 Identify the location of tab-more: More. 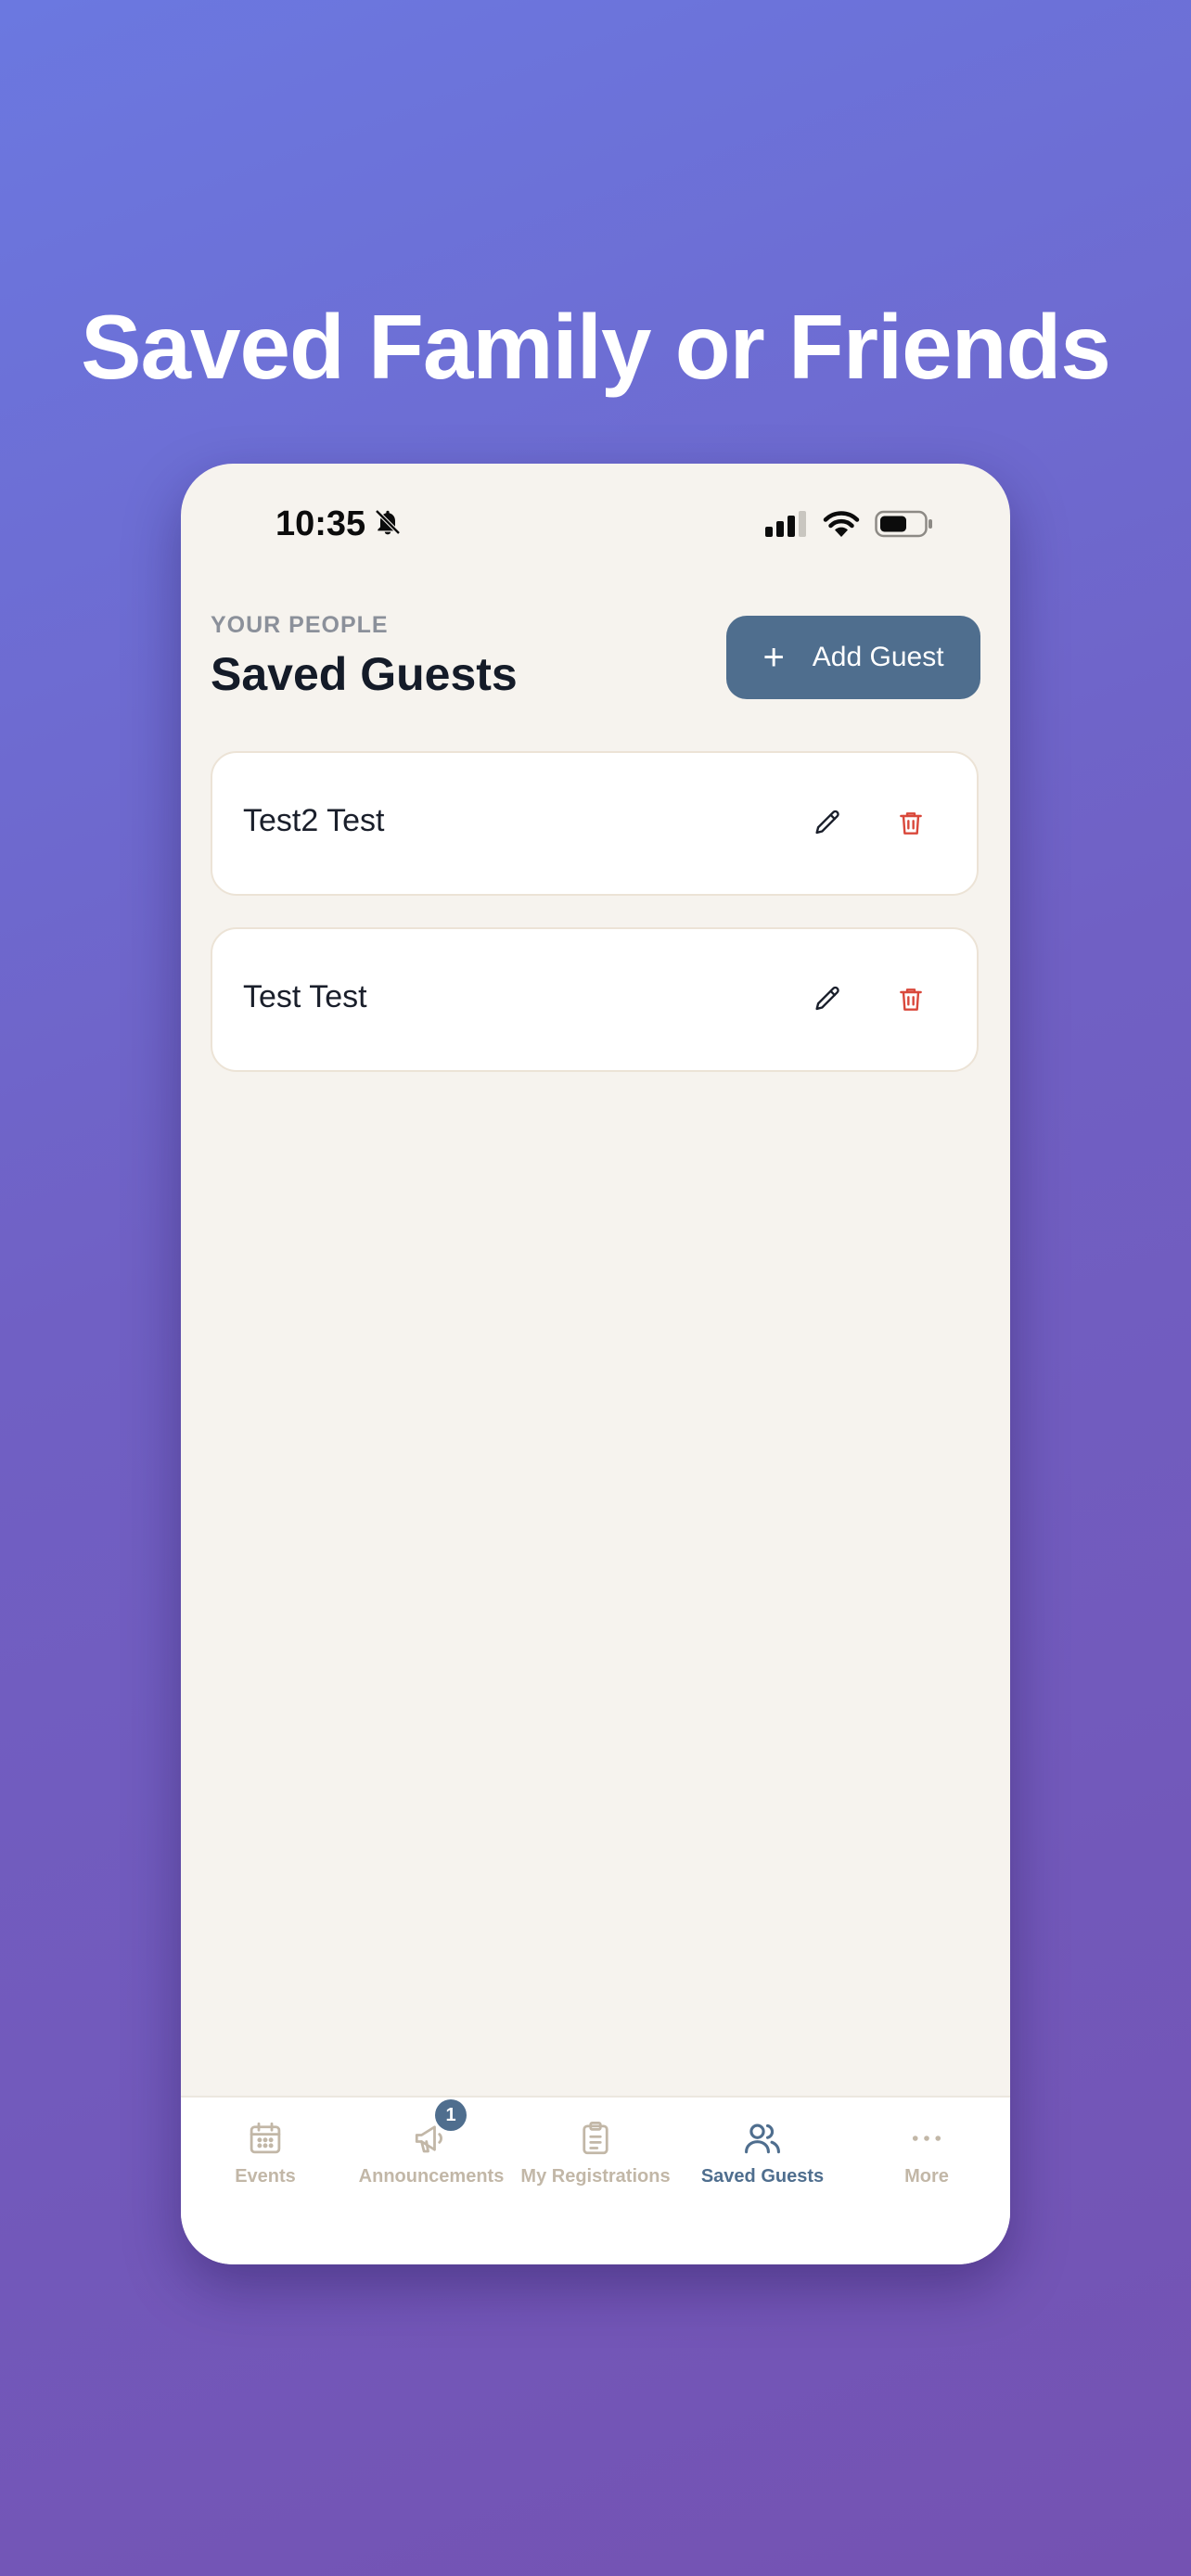
(926, 2151).